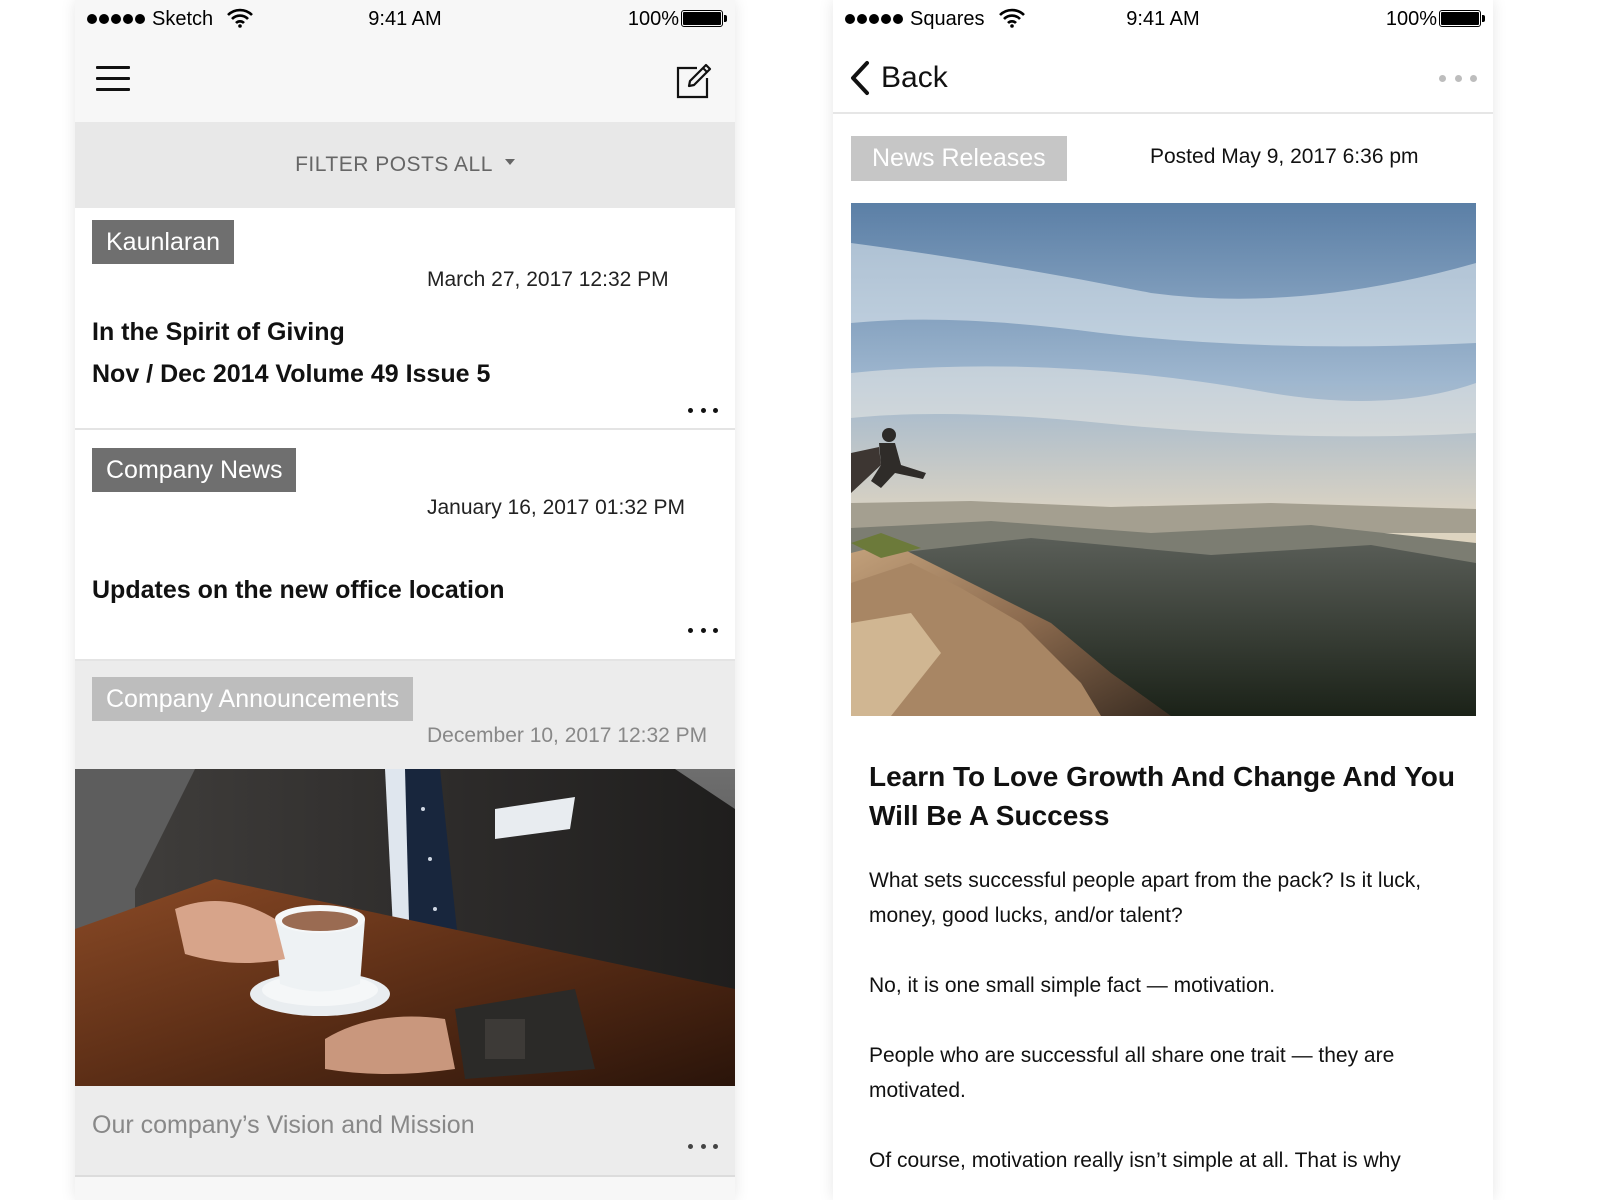  I want to click on status-bar: Sketch 9:41 AM 100%, so click(405, 20).